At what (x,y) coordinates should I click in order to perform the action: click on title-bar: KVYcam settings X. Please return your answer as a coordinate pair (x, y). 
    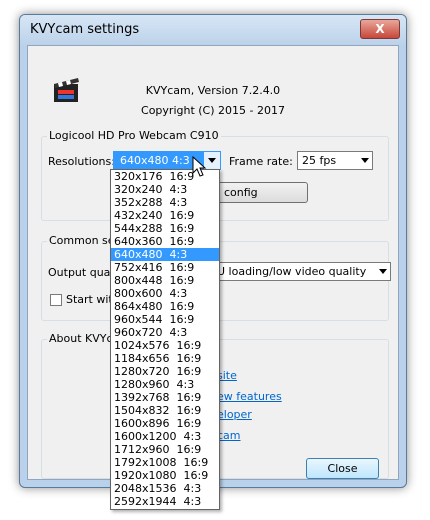
    Looking at the image, I should click on (213, 30).